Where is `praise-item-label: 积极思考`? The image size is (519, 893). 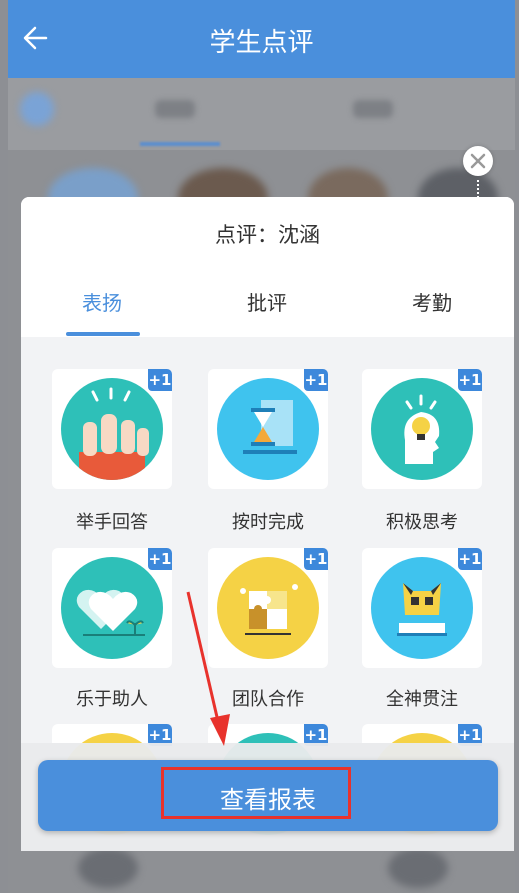
praise-item-label: 积极思考 is located at coordinates (422, 522).